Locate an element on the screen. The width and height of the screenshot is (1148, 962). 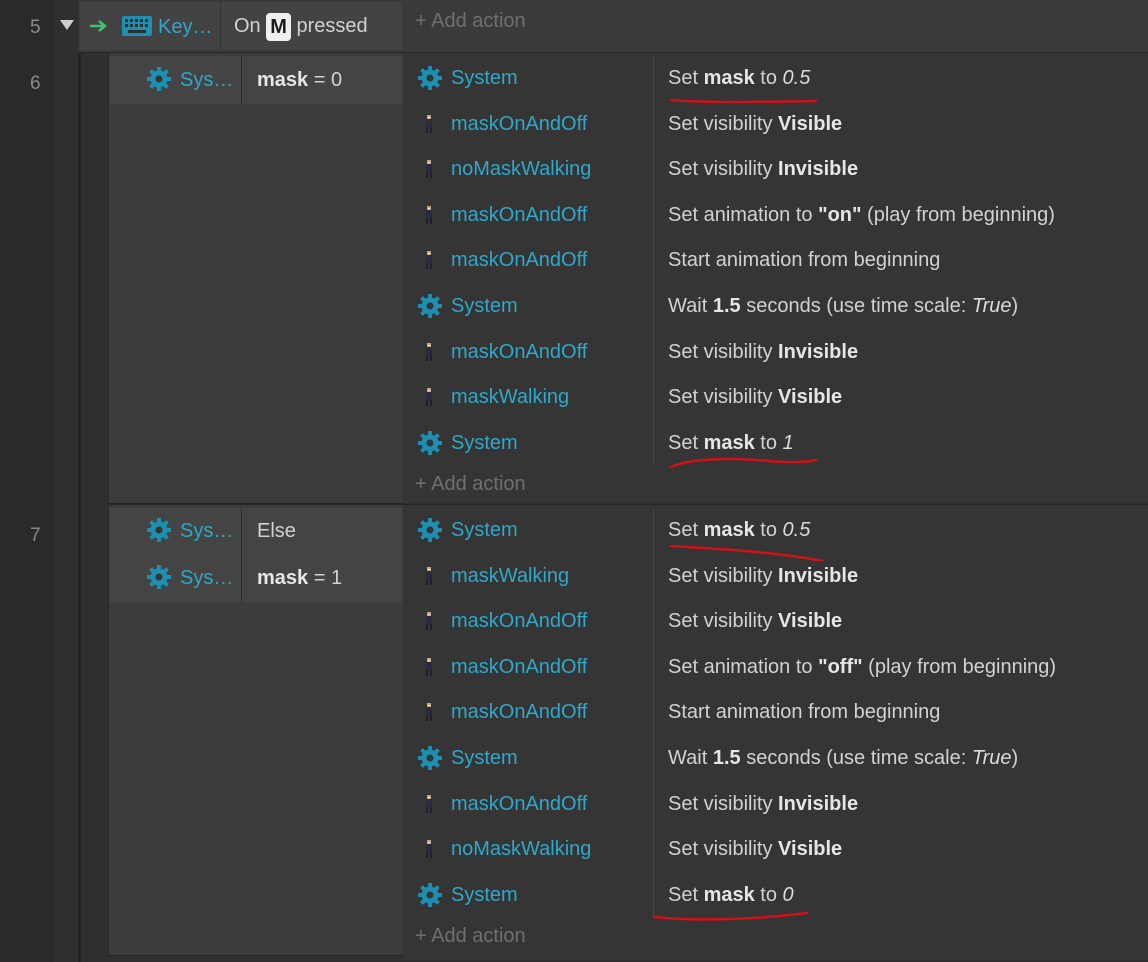
condition-operator: = is located at coordinates (319, 578).